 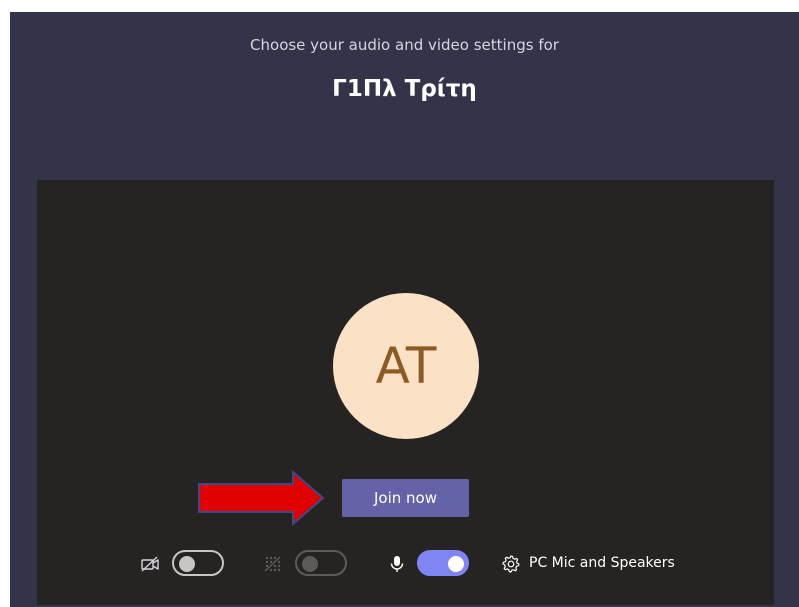 I want to click on microphone-icon, so click(x=397, y=564).